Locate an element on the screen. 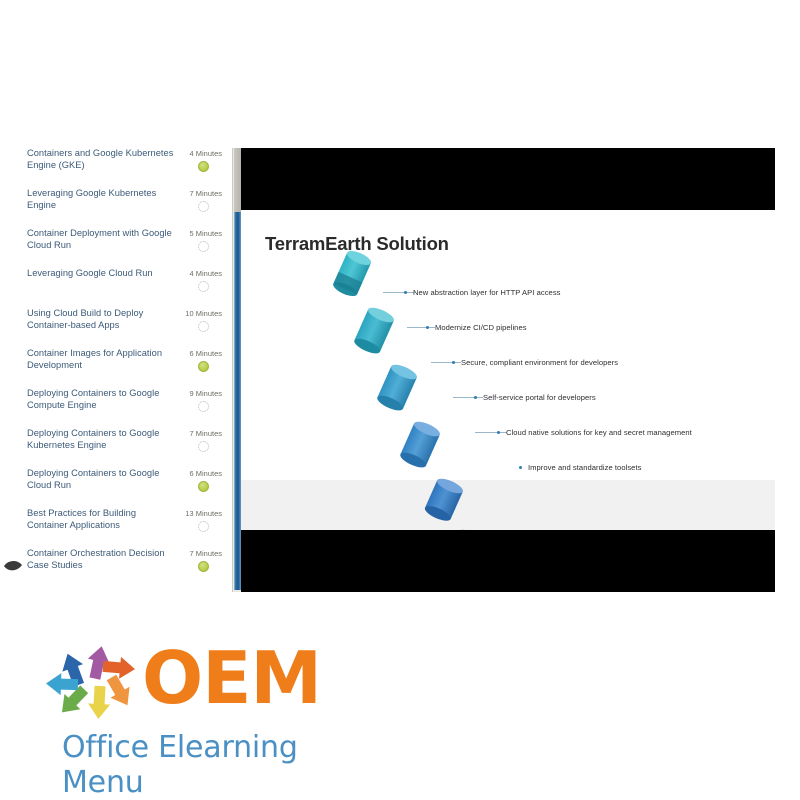 Image resolution: width=800 pixels, height=800 pixels. pinwheel-arrows-icon is located at coordinates (90, 682).